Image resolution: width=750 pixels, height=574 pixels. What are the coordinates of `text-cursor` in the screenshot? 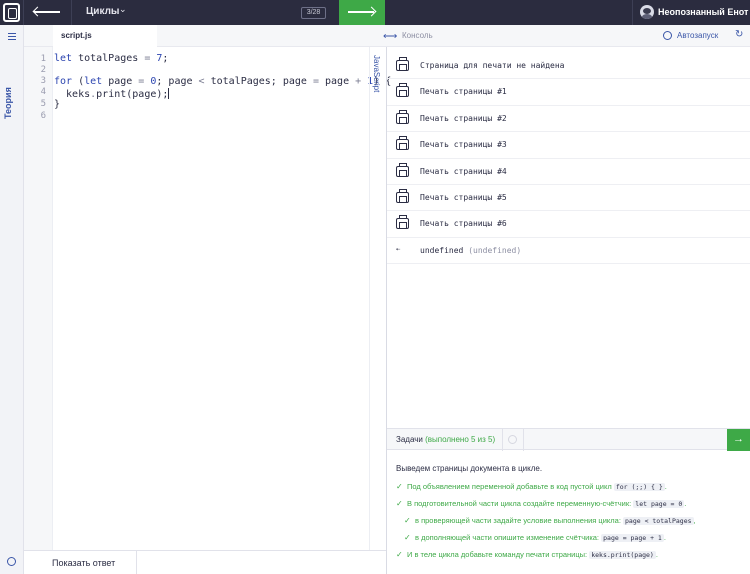 It's located at (169, 93).